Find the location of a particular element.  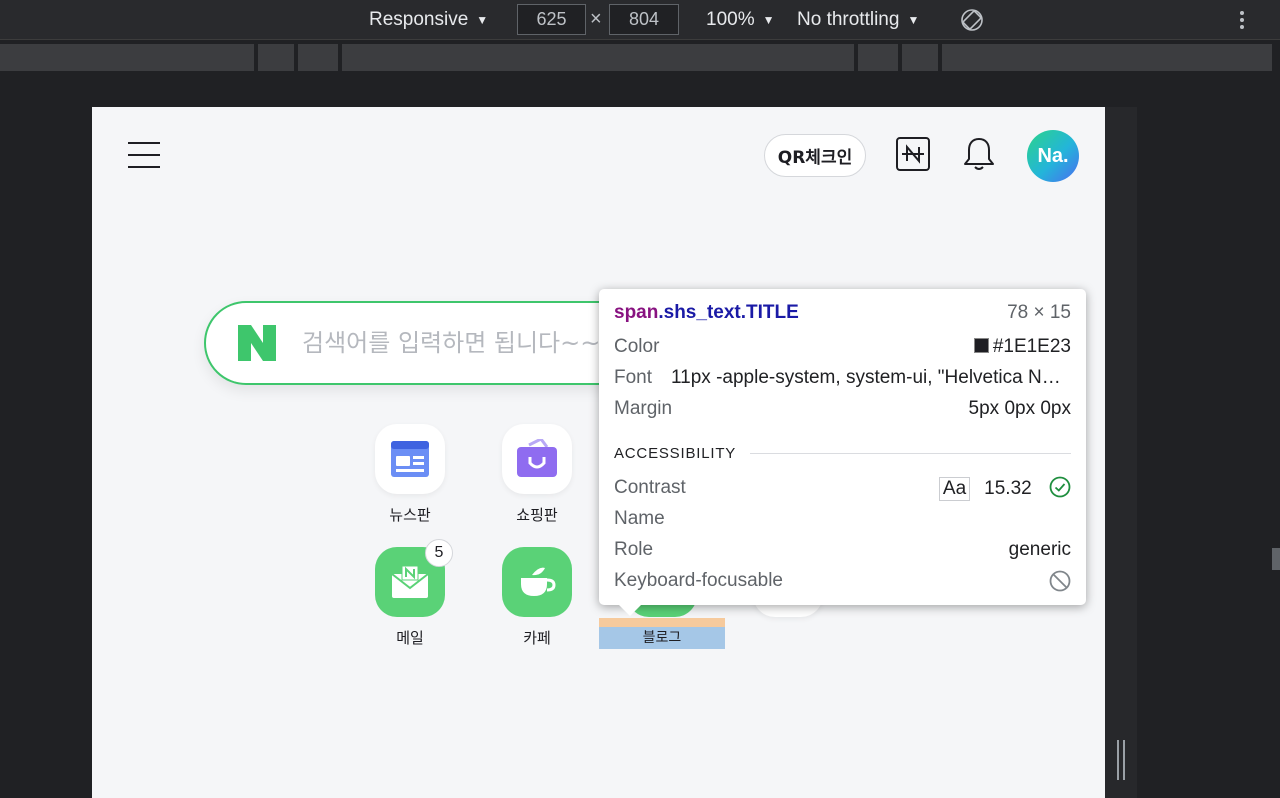

shortcut-shopping: 쇼핑판 is located at coordinates (537, 474).